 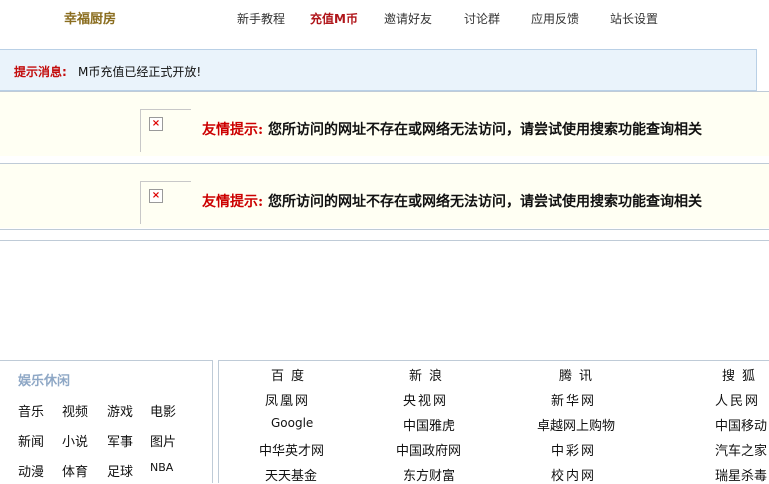 I want to click on link-video: 视频, so click(x=75, y=410).